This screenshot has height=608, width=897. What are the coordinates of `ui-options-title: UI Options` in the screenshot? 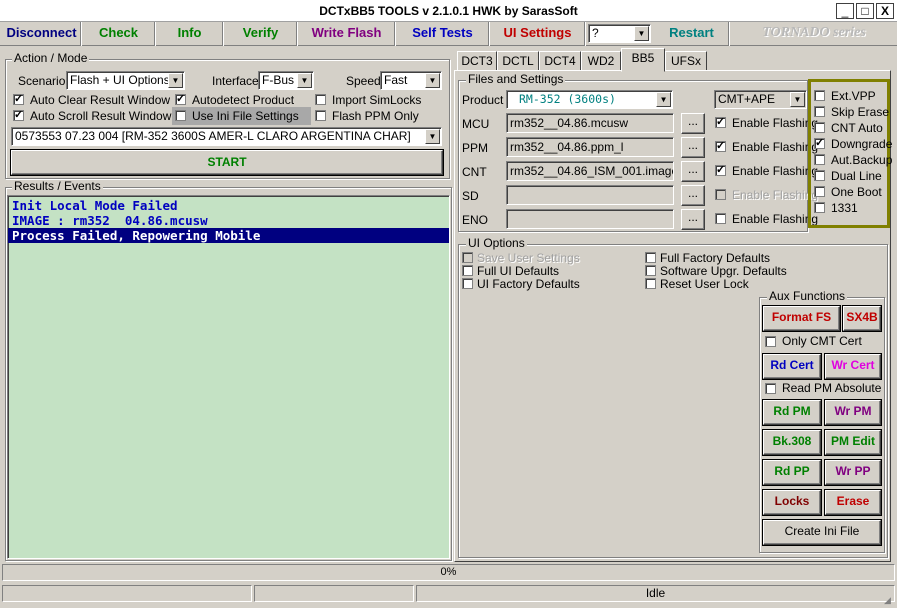 It's located at (496, 243).